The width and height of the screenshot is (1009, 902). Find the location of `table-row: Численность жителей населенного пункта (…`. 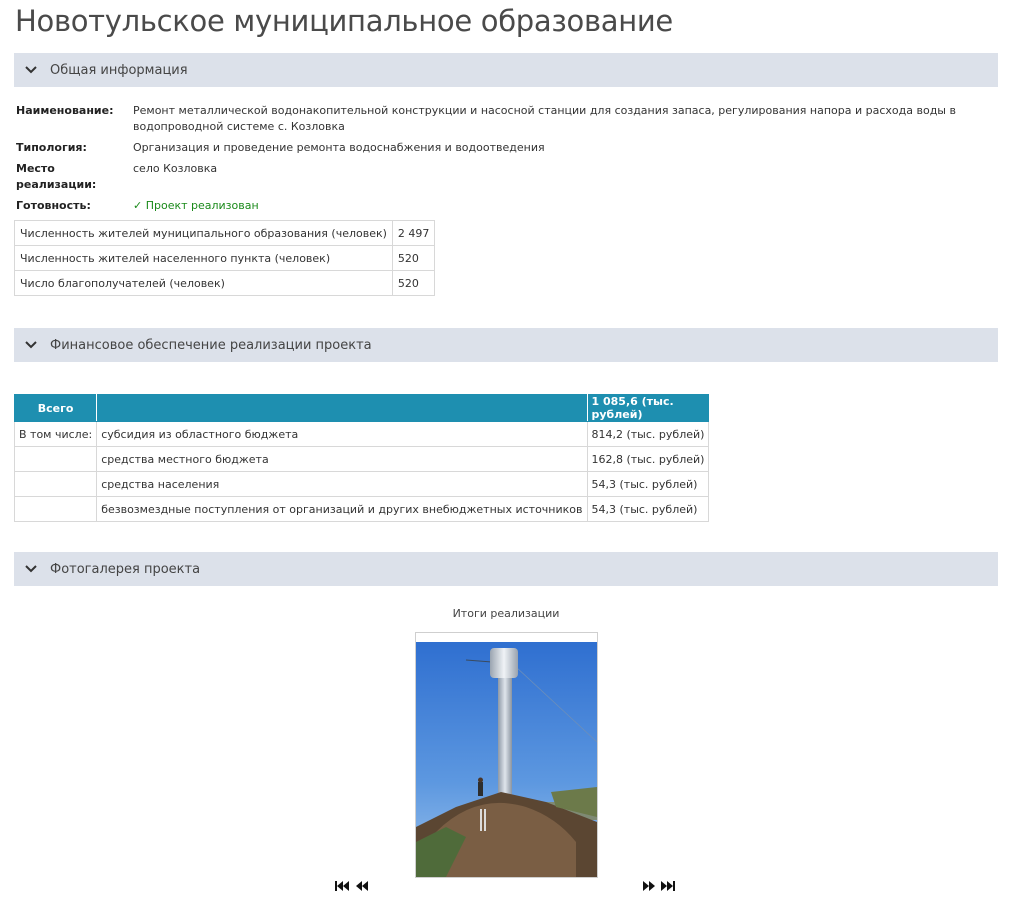

table-row: Численность жителей населенного пункта (… is located at coordinates (225, 258).